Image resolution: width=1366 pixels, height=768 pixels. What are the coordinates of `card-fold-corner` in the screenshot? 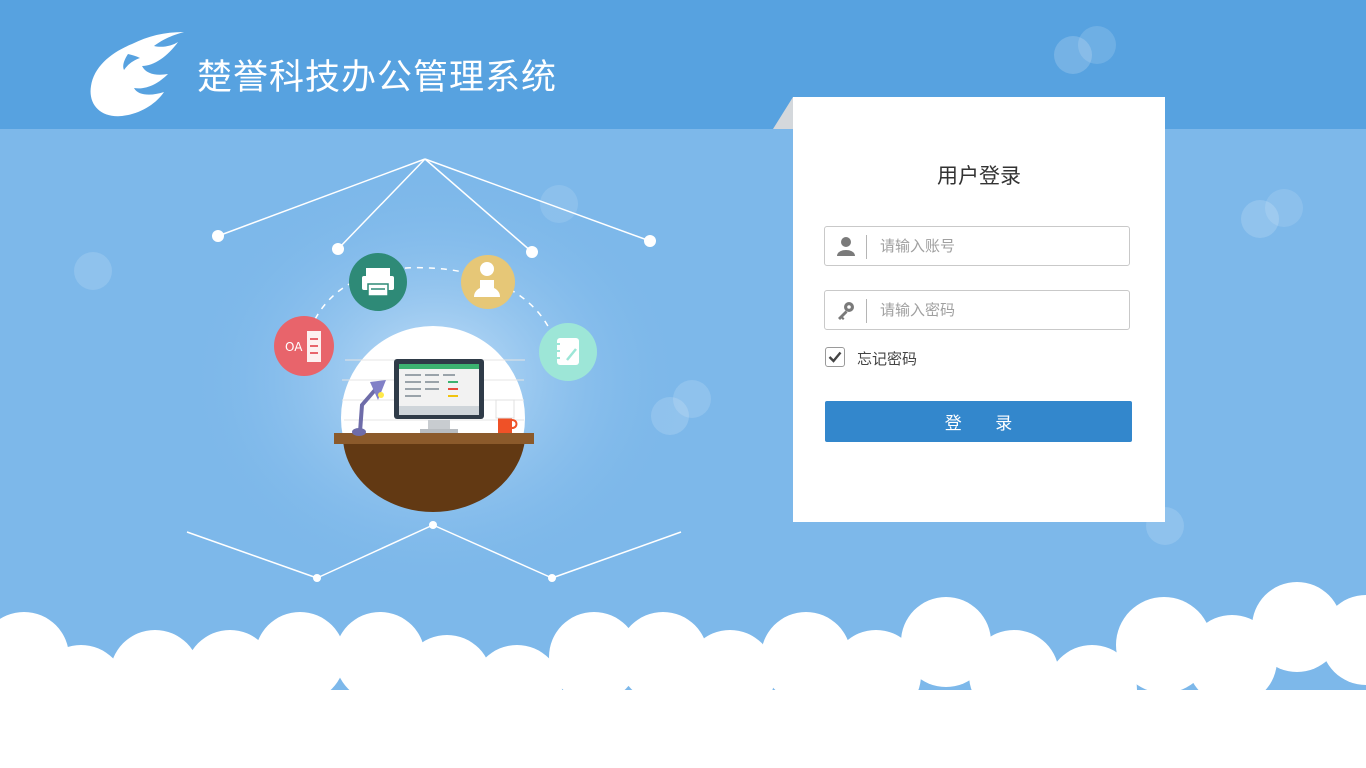 It's located at (783, 113).